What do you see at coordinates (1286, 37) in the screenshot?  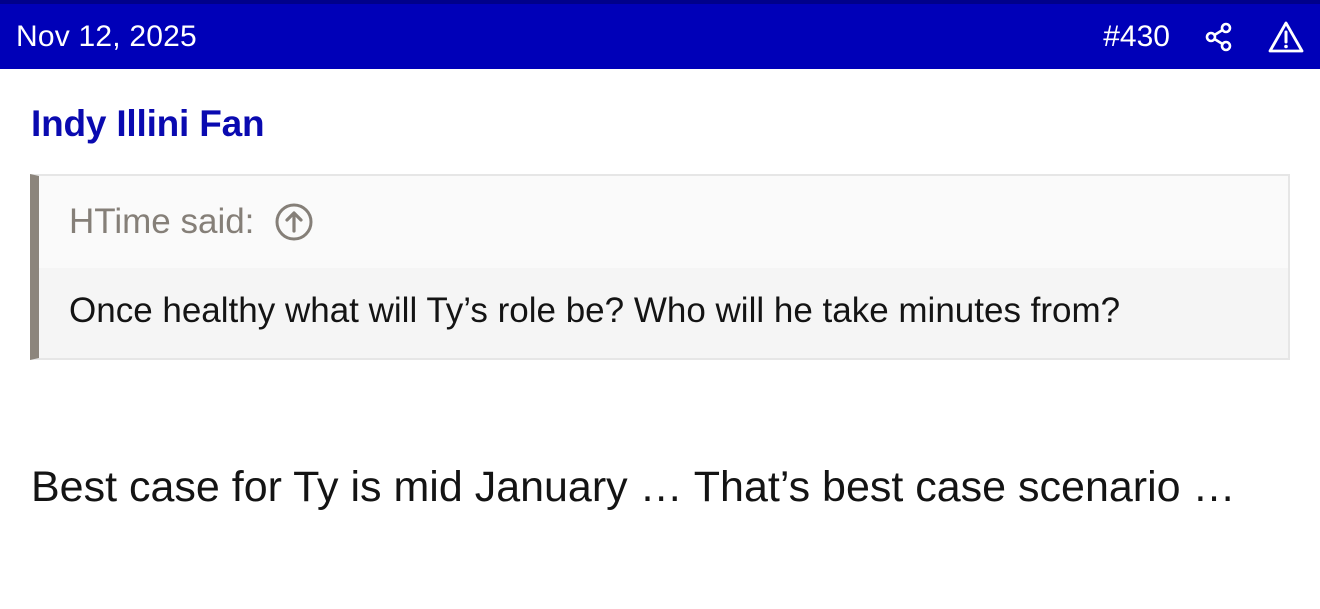 I see `warning-triangle-icon` at bounding box center [1286, 37].